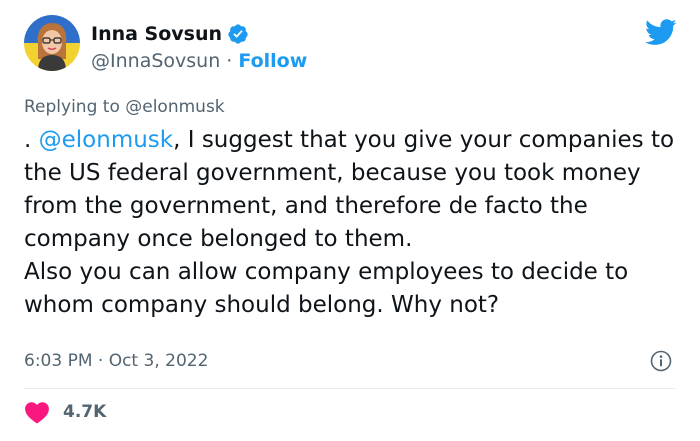  What do you see at coordinates (661, 32) in the screenshot?
I see `twitter-bird-icon` at bounding box center [661, 32].